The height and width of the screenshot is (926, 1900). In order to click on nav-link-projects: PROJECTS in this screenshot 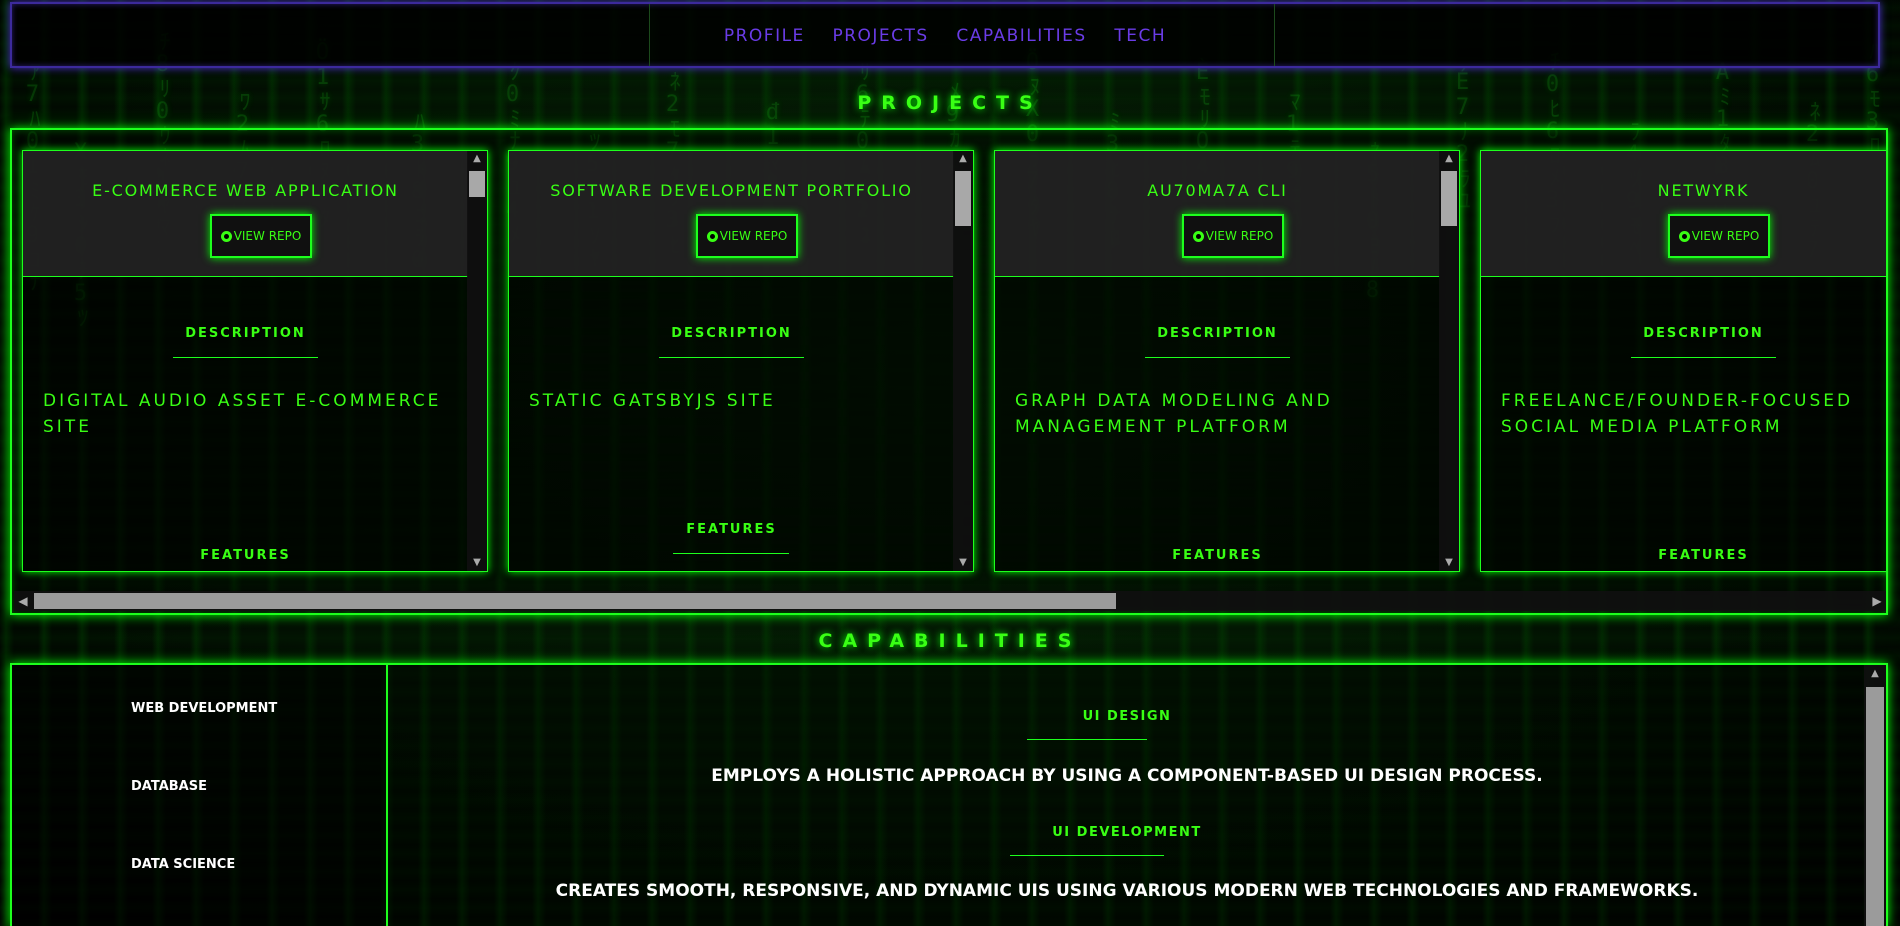, I will do `click(880, 36)`.